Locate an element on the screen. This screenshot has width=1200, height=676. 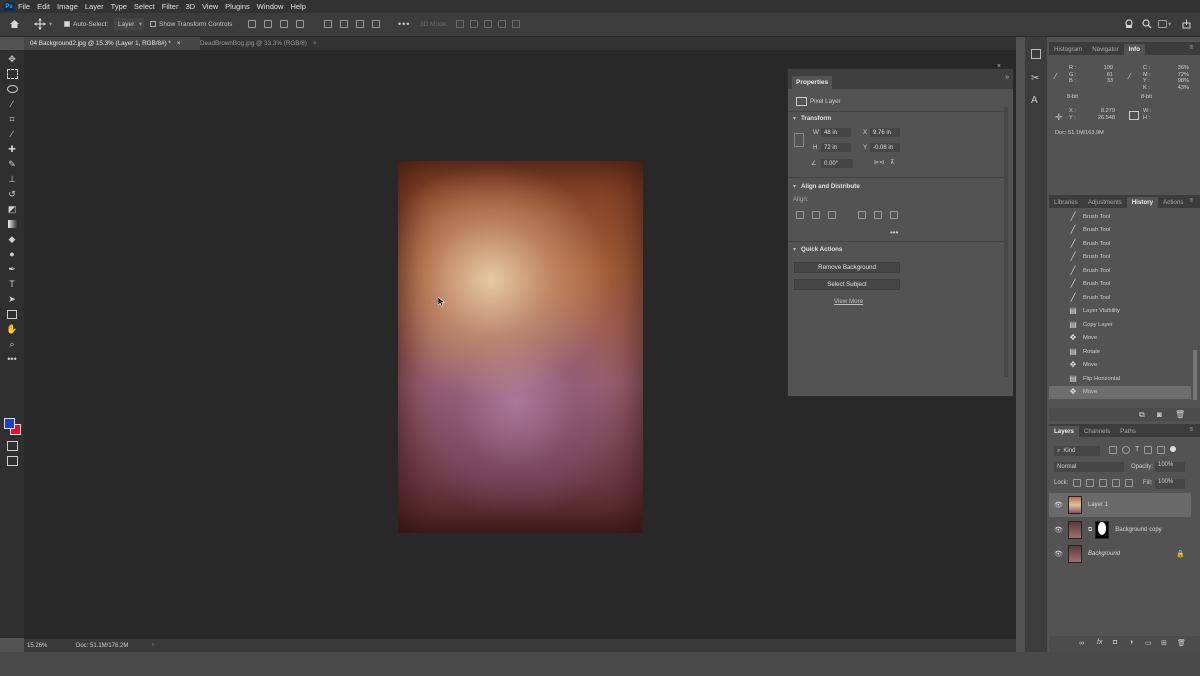
lock-artboard-icon is located at coordinates (1116, 483).